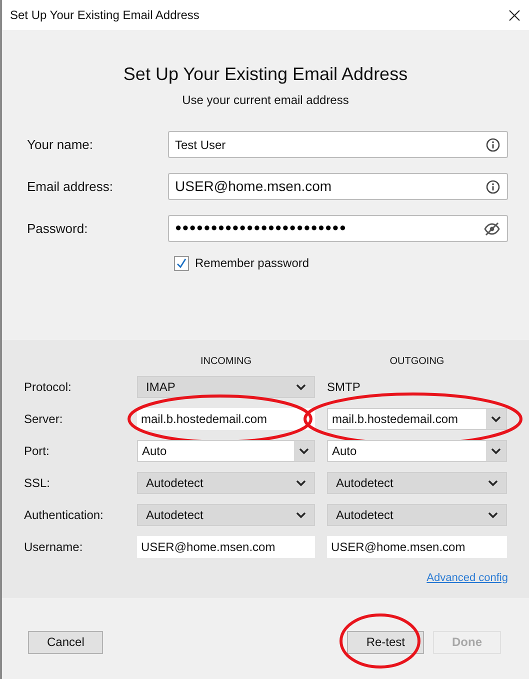  I want to click on row-label: Authentication:, so click(64, 515).